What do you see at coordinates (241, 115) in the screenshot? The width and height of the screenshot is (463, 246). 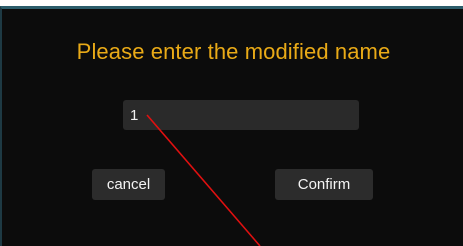 I see `name-input` at bounding box center [241, 115].